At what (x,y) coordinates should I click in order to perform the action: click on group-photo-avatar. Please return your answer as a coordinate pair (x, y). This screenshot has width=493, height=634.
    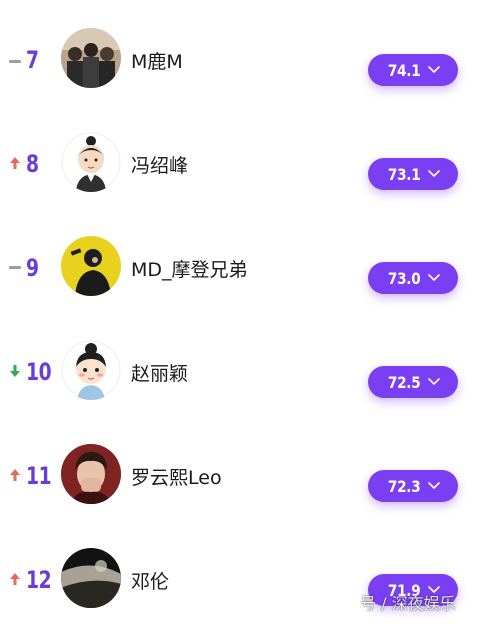
    Looking at the image, I should click on (91, 58).